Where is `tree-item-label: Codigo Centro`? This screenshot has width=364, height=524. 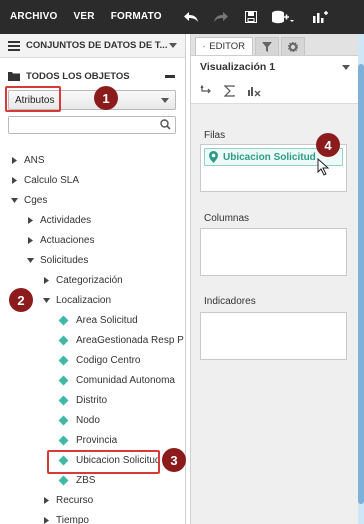
tree-item-label: Codigo Centro is located at coordinates (108, 360).